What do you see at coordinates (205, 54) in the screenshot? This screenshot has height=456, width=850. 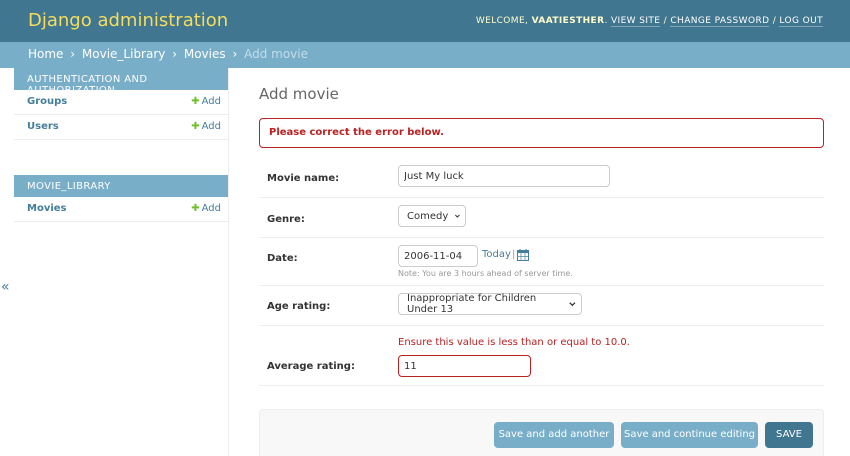 I see `breadcrumb-model: Movies` at bounding box center [205, 54].